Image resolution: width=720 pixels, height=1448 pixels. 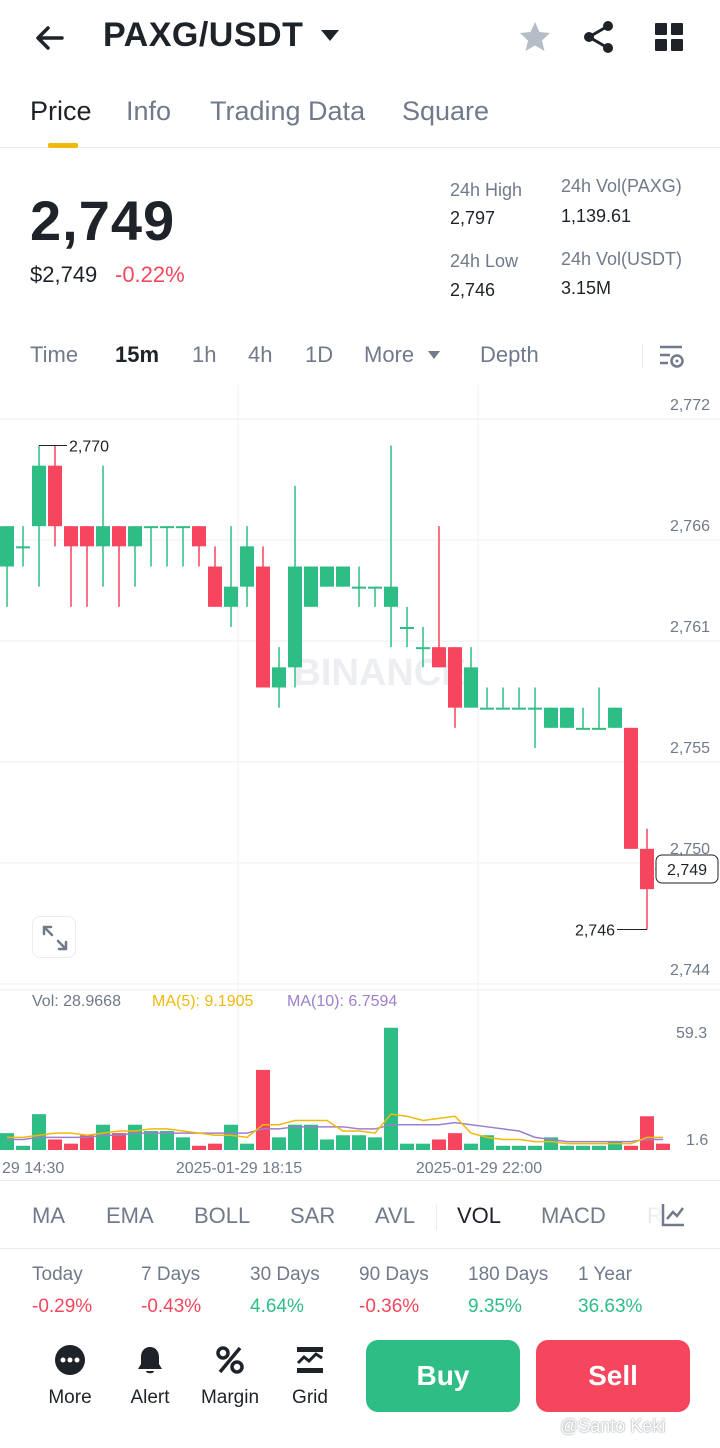 I want to click on grid-bot-button: Grid, so click(x=310, y=1376).